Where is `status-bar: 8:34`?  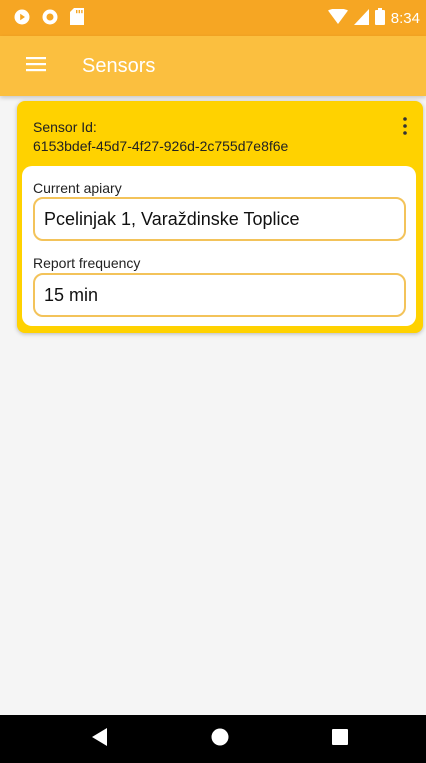
status-bar: 8:34 is located at coordinates (213, 18).